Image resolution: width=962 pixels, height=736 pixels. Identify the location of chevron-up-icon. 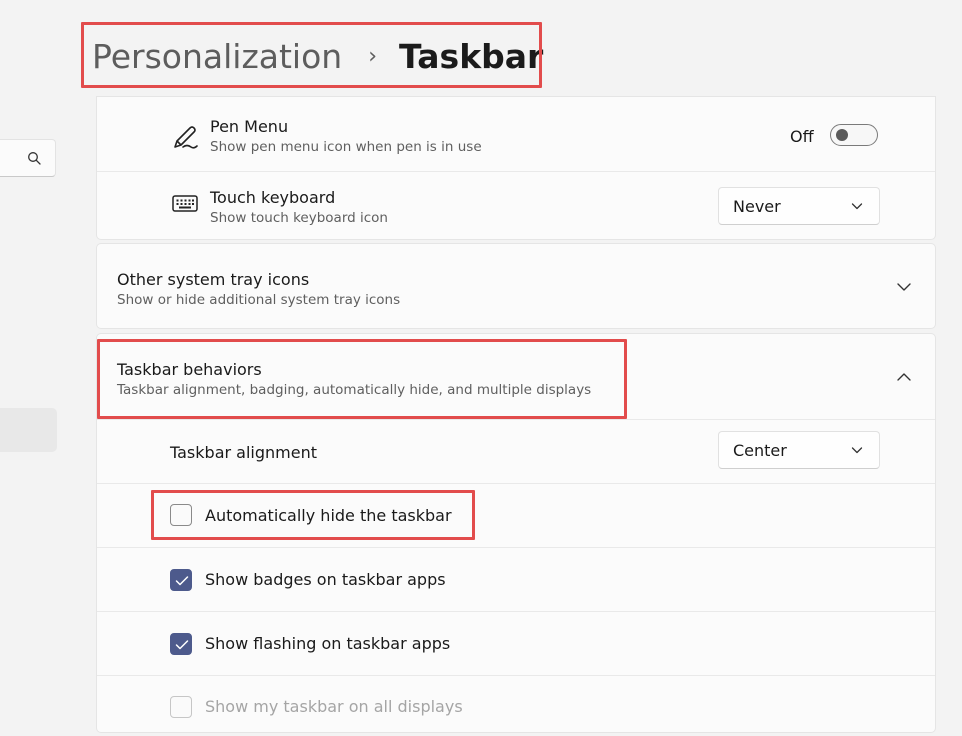
(904, 377).